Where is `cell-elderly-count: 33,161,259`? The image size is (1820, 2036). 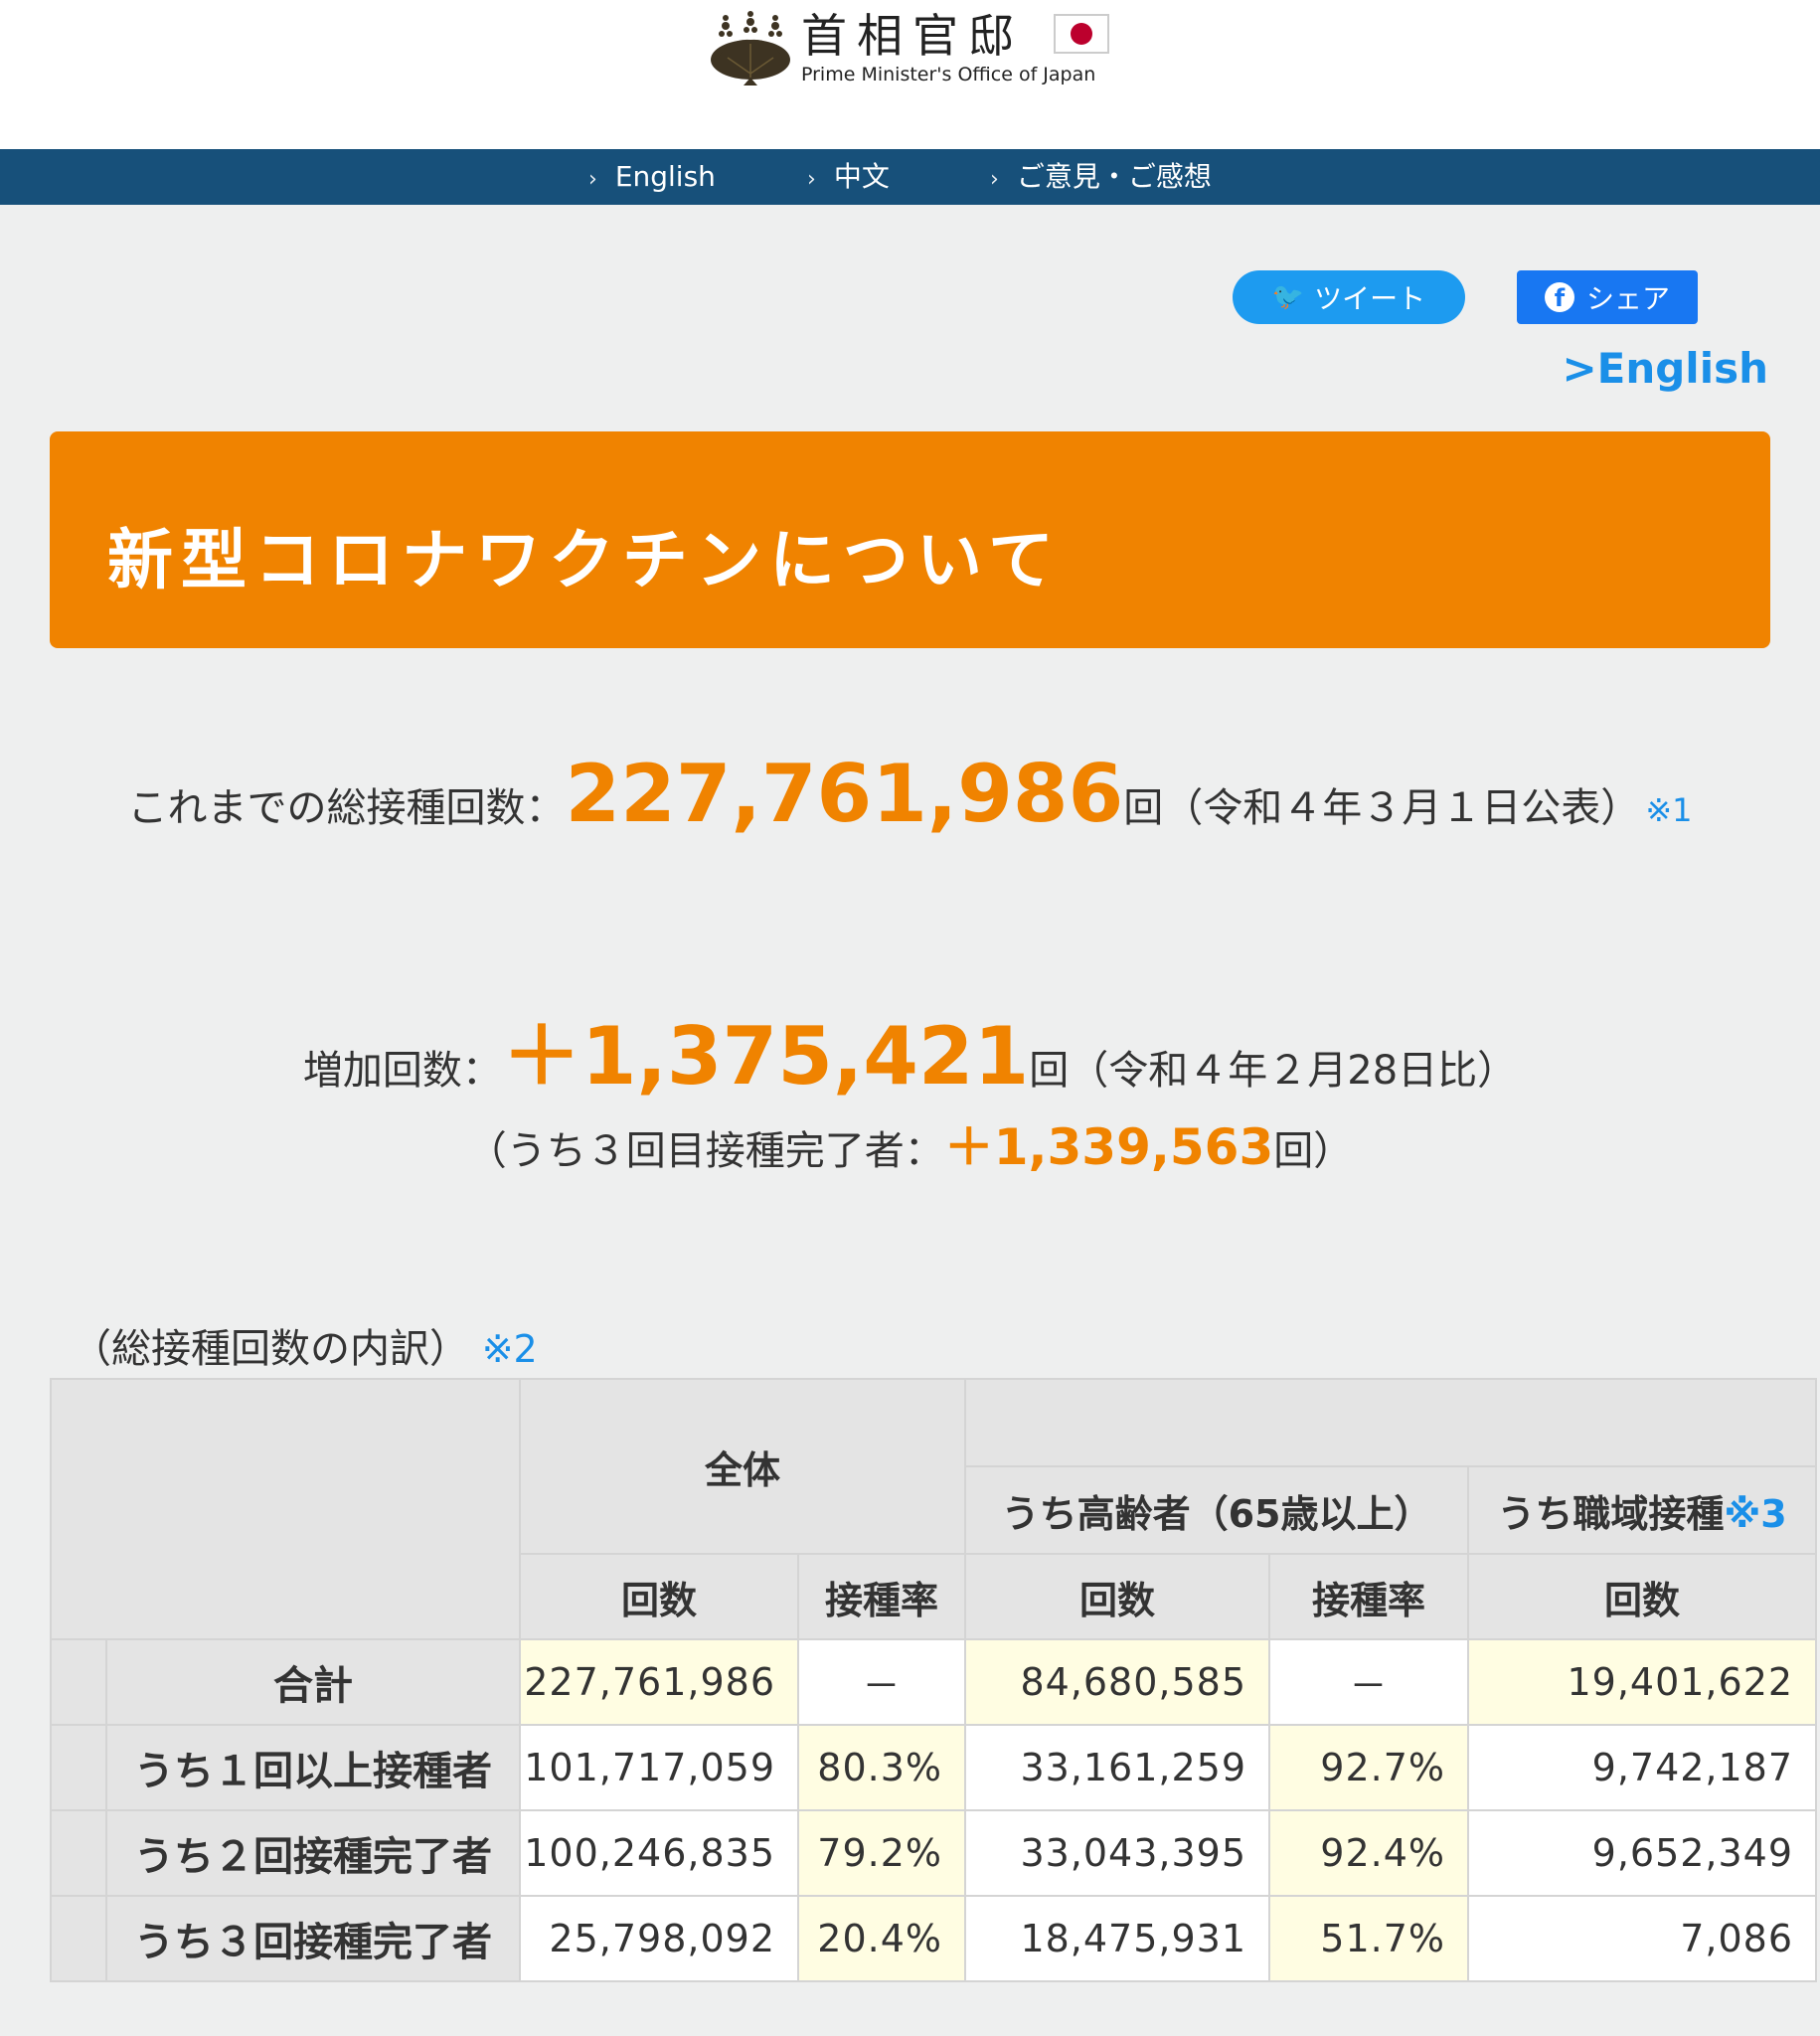
cell-elderly-count: 33,161,259 is located at coordinates (1117, 1767).